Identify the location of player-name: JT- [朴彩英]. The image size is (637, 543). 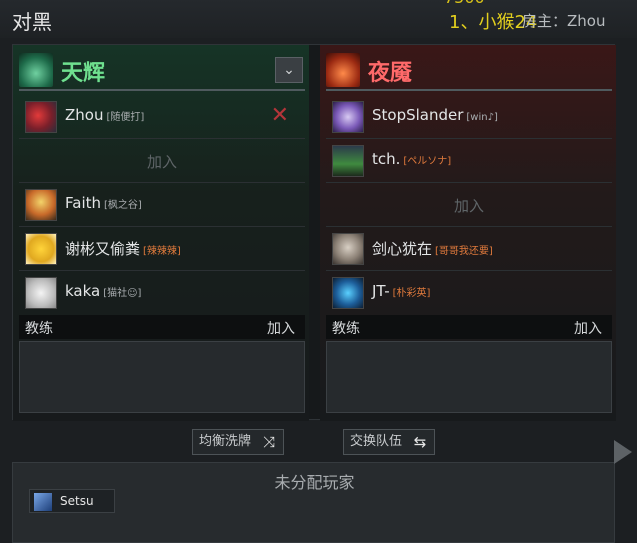
(401, 291).